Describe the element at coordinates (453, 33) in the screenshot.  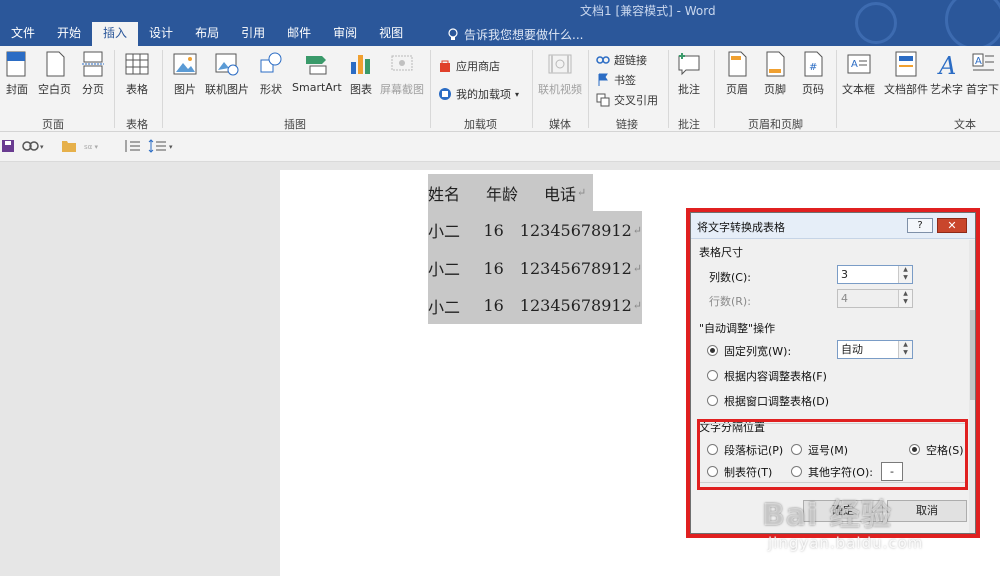
I see `lightbulb-icon` at that location.